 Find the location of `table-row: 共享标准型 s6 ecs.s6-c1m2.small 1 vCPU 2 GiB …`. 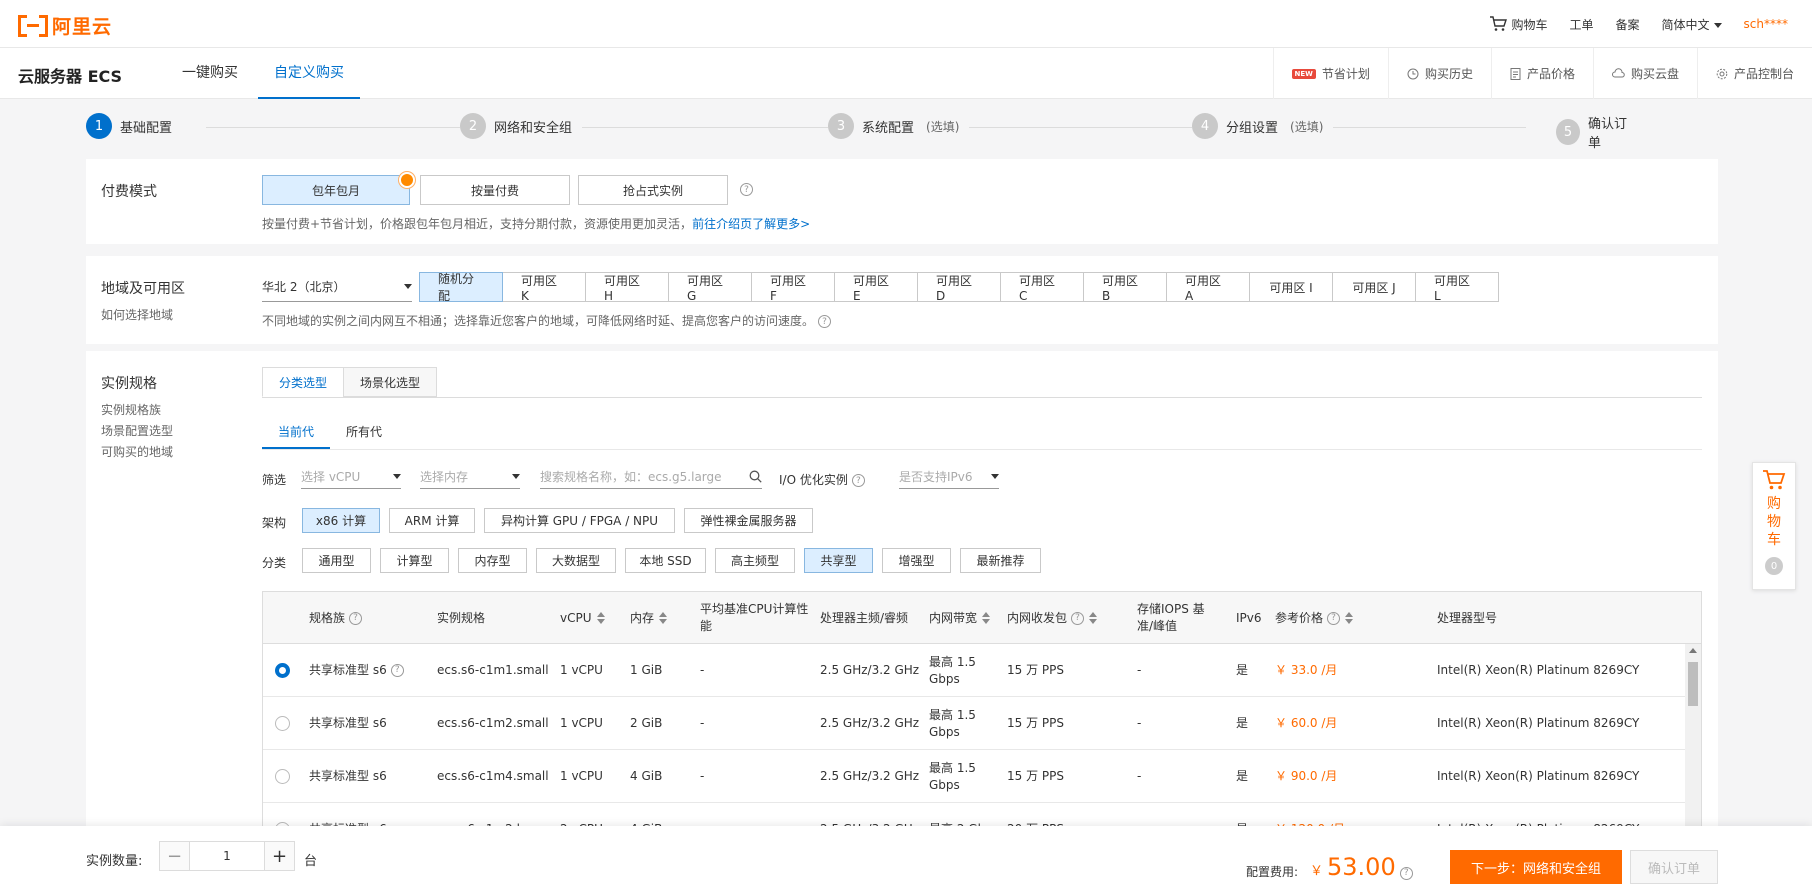

table-row: 共享标准型 s6 ecs.s6-c1m2.small 1 vCPU 2 GiB … is located at coordinates (974, 723).